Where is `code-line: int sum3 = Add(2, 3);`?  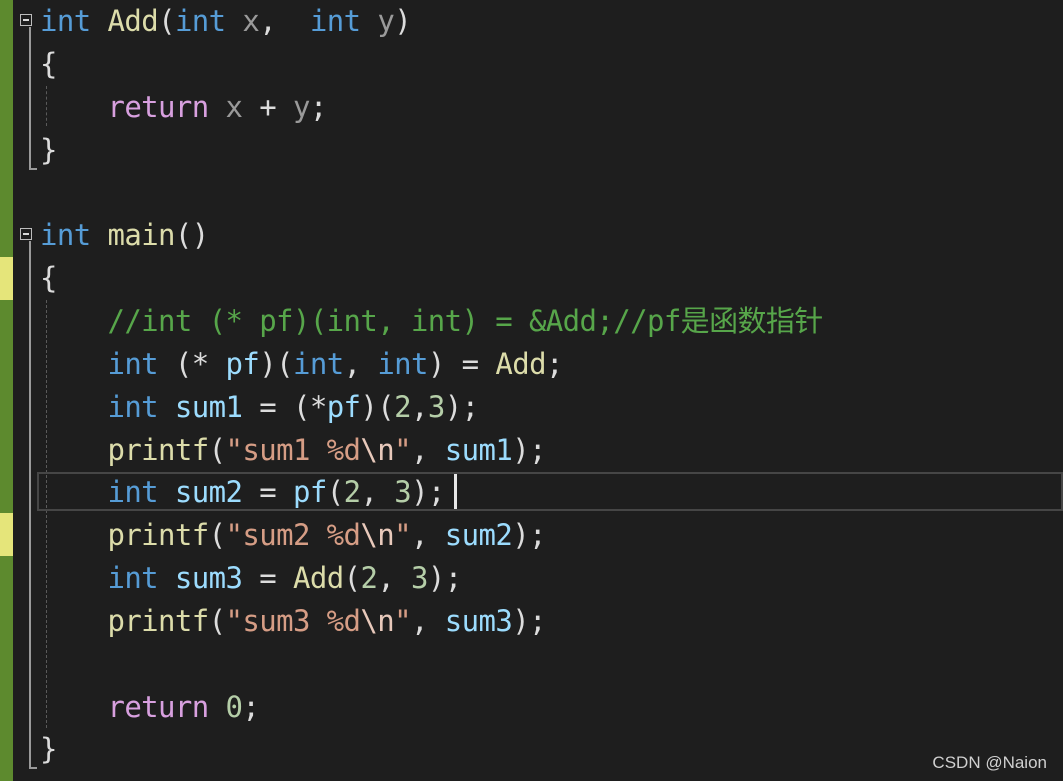
code-line: int sum3 = Add(2, 3); is located at coordinates (251, 578).